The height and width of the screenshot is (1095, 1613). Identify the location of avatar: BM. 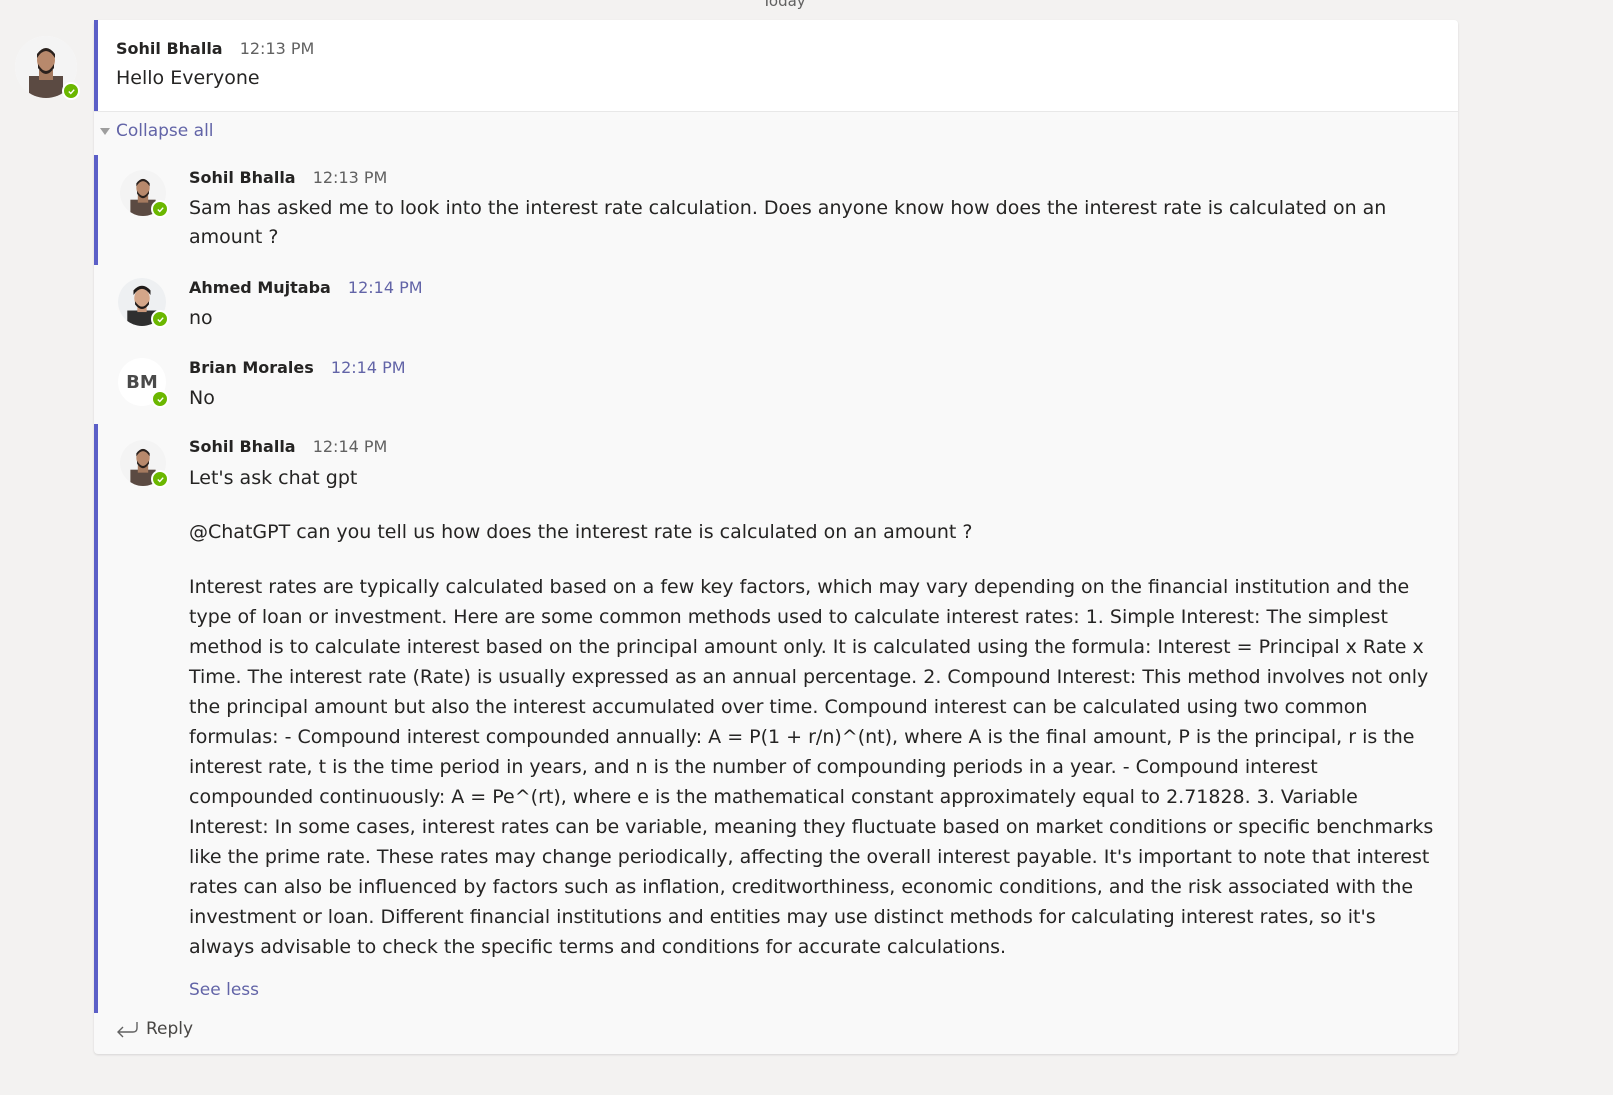
(143, 383).